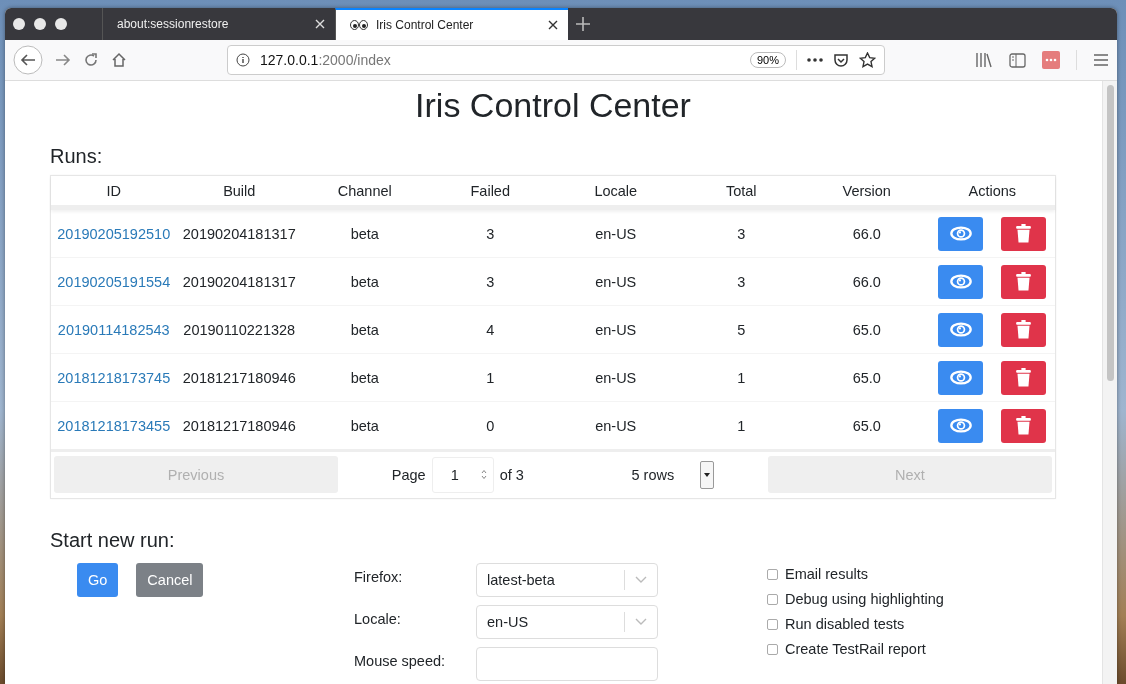 The image size is (1126, 684). I want to click on page-count: of 3, so click(511, 474).